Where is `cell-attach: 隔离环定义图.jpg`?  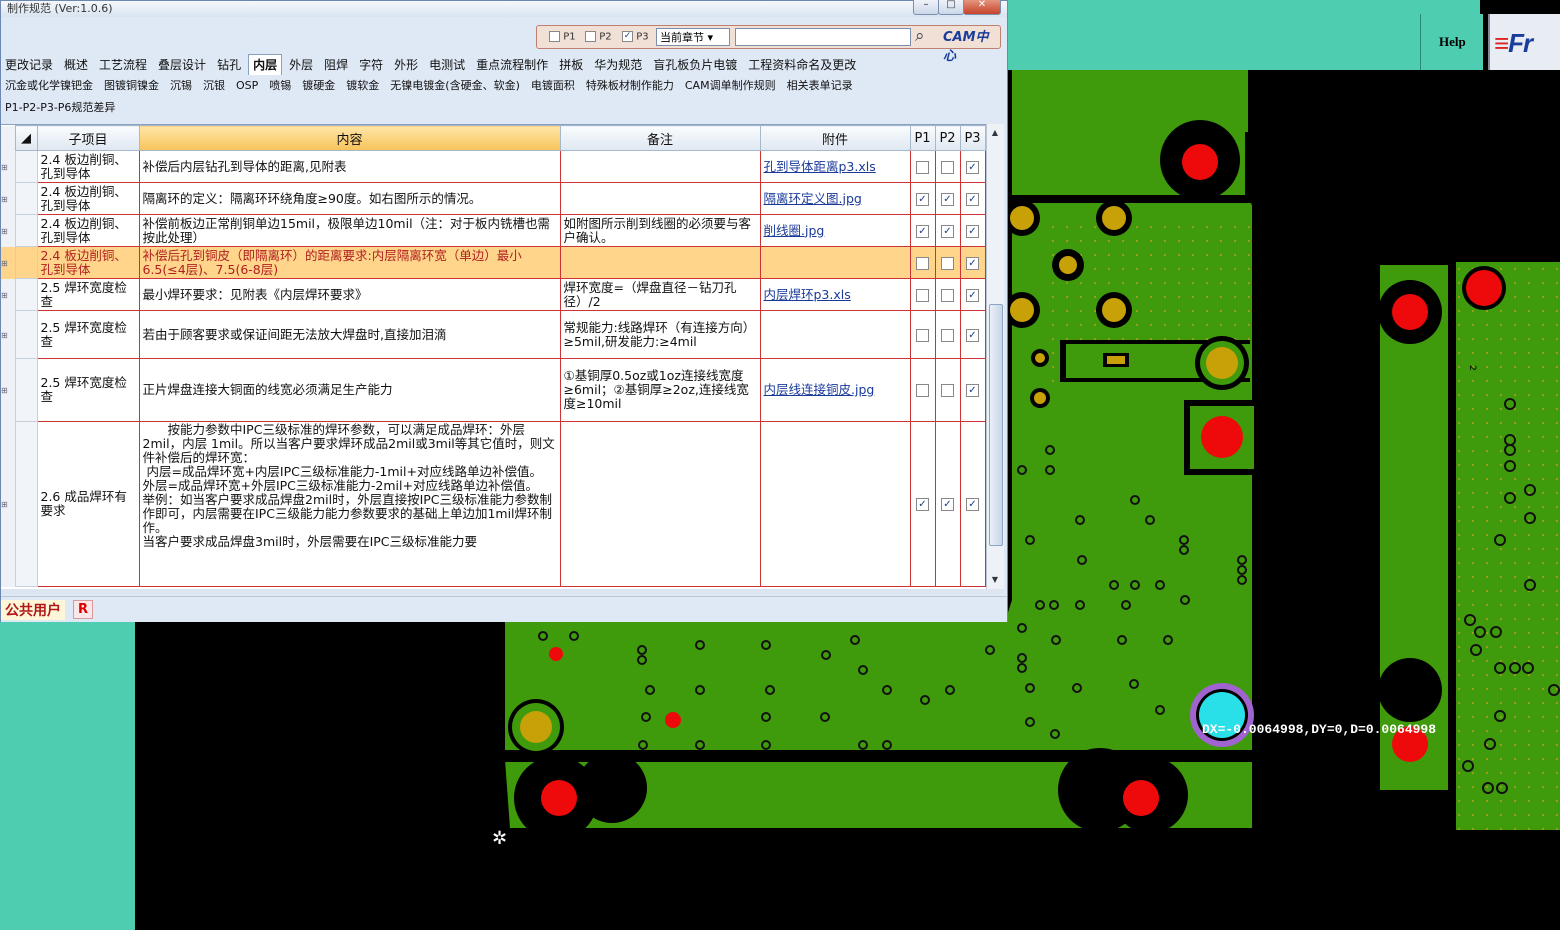 cell-attach: 隔离环定义图.jpg is located at coordinates (835, 198).